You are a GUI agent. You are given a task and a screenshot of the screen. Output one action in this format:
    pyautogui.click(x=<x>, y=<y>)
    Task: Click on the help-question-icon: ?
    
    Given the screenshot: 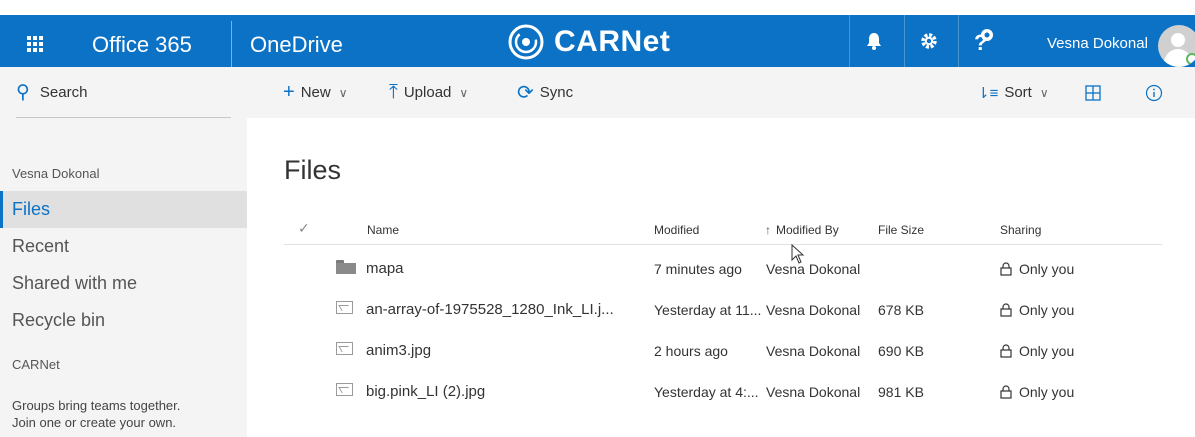 What is the action you would take?
    pyautogui.click(x=983, y=42)
    